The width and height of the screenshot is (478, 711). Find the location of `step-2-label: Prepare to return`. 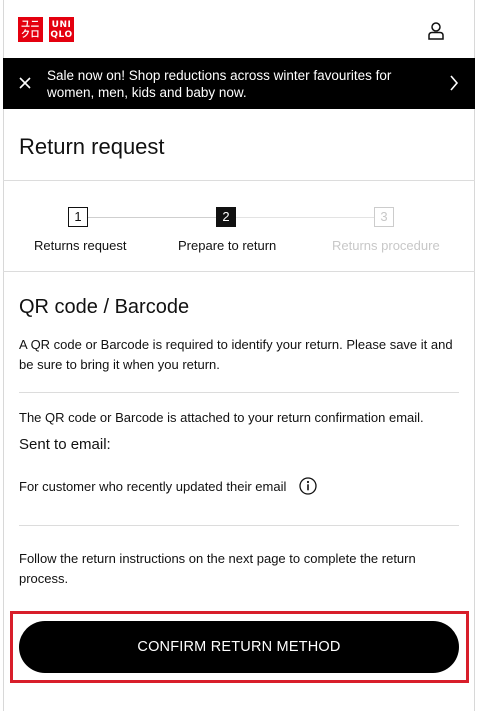

step-2-label: Prepare to return is located at coordinates (227, 245).